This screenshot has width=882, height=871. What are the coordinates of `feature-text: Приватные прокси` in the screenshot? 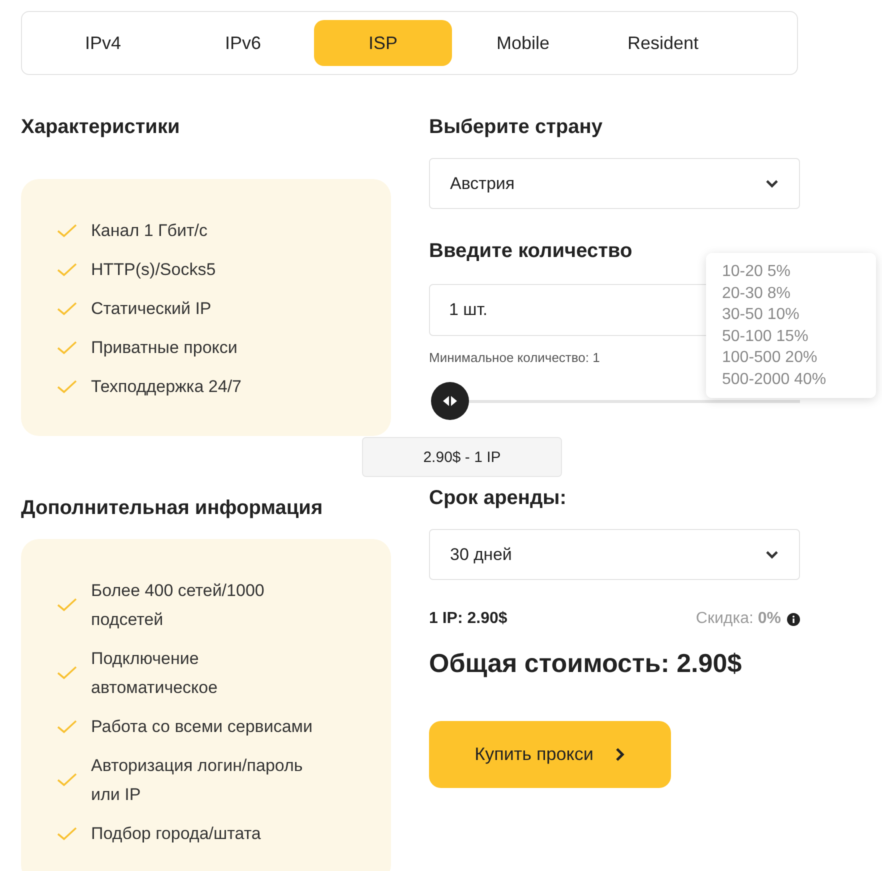 It's located at (164, 348).